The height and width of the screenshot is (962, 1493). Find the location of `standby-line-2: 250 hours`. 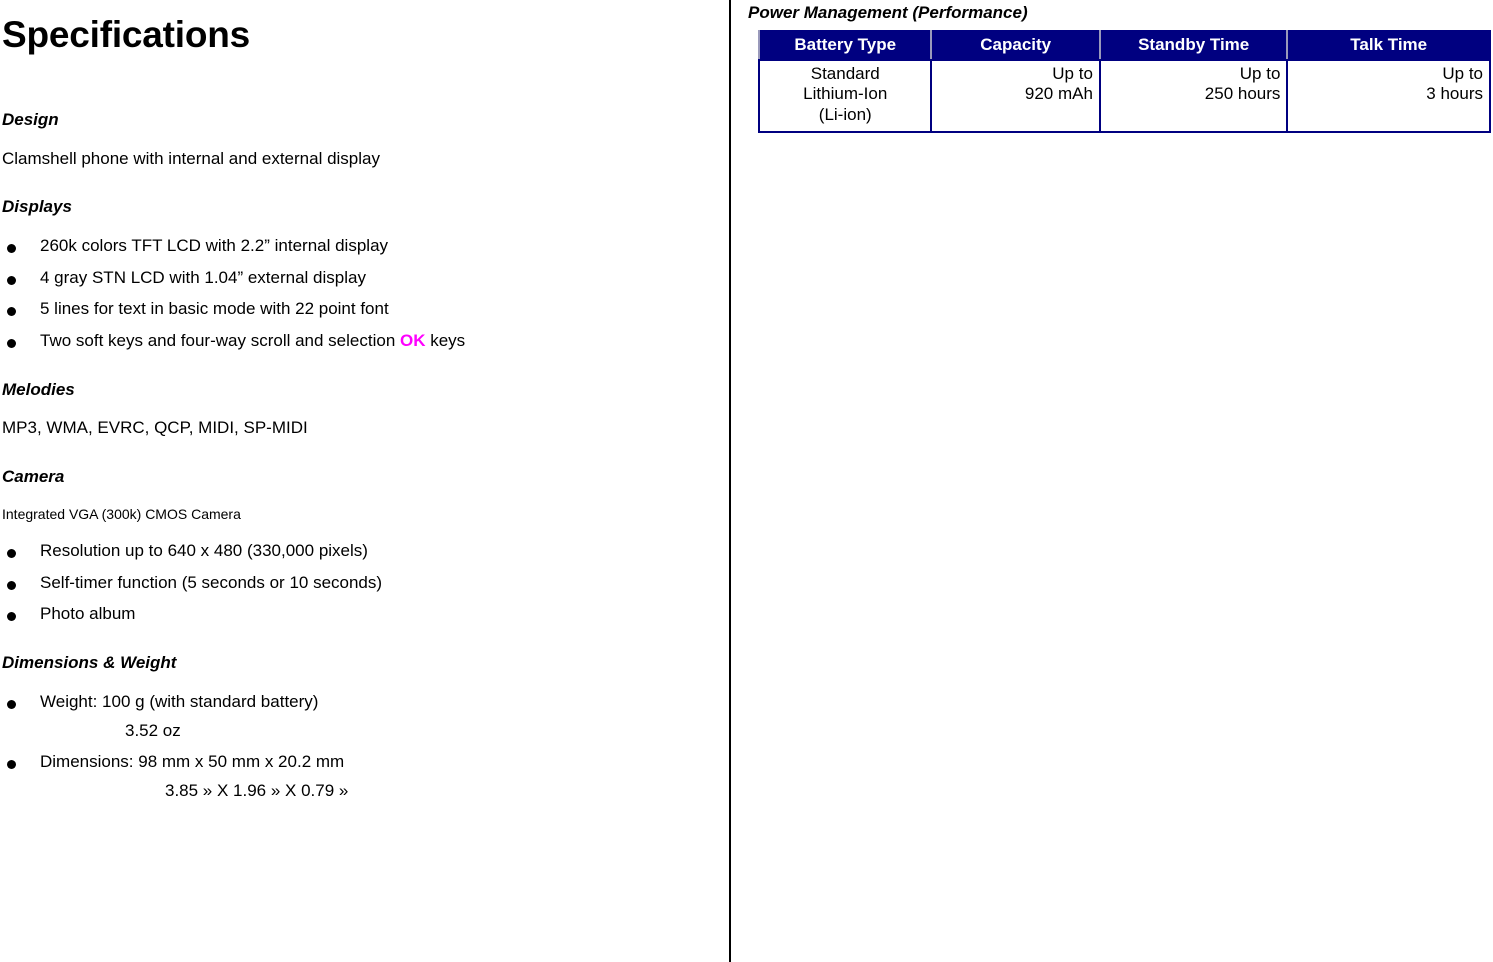

standby-line-2: 250 hours is located at coordinates (1242, 94).